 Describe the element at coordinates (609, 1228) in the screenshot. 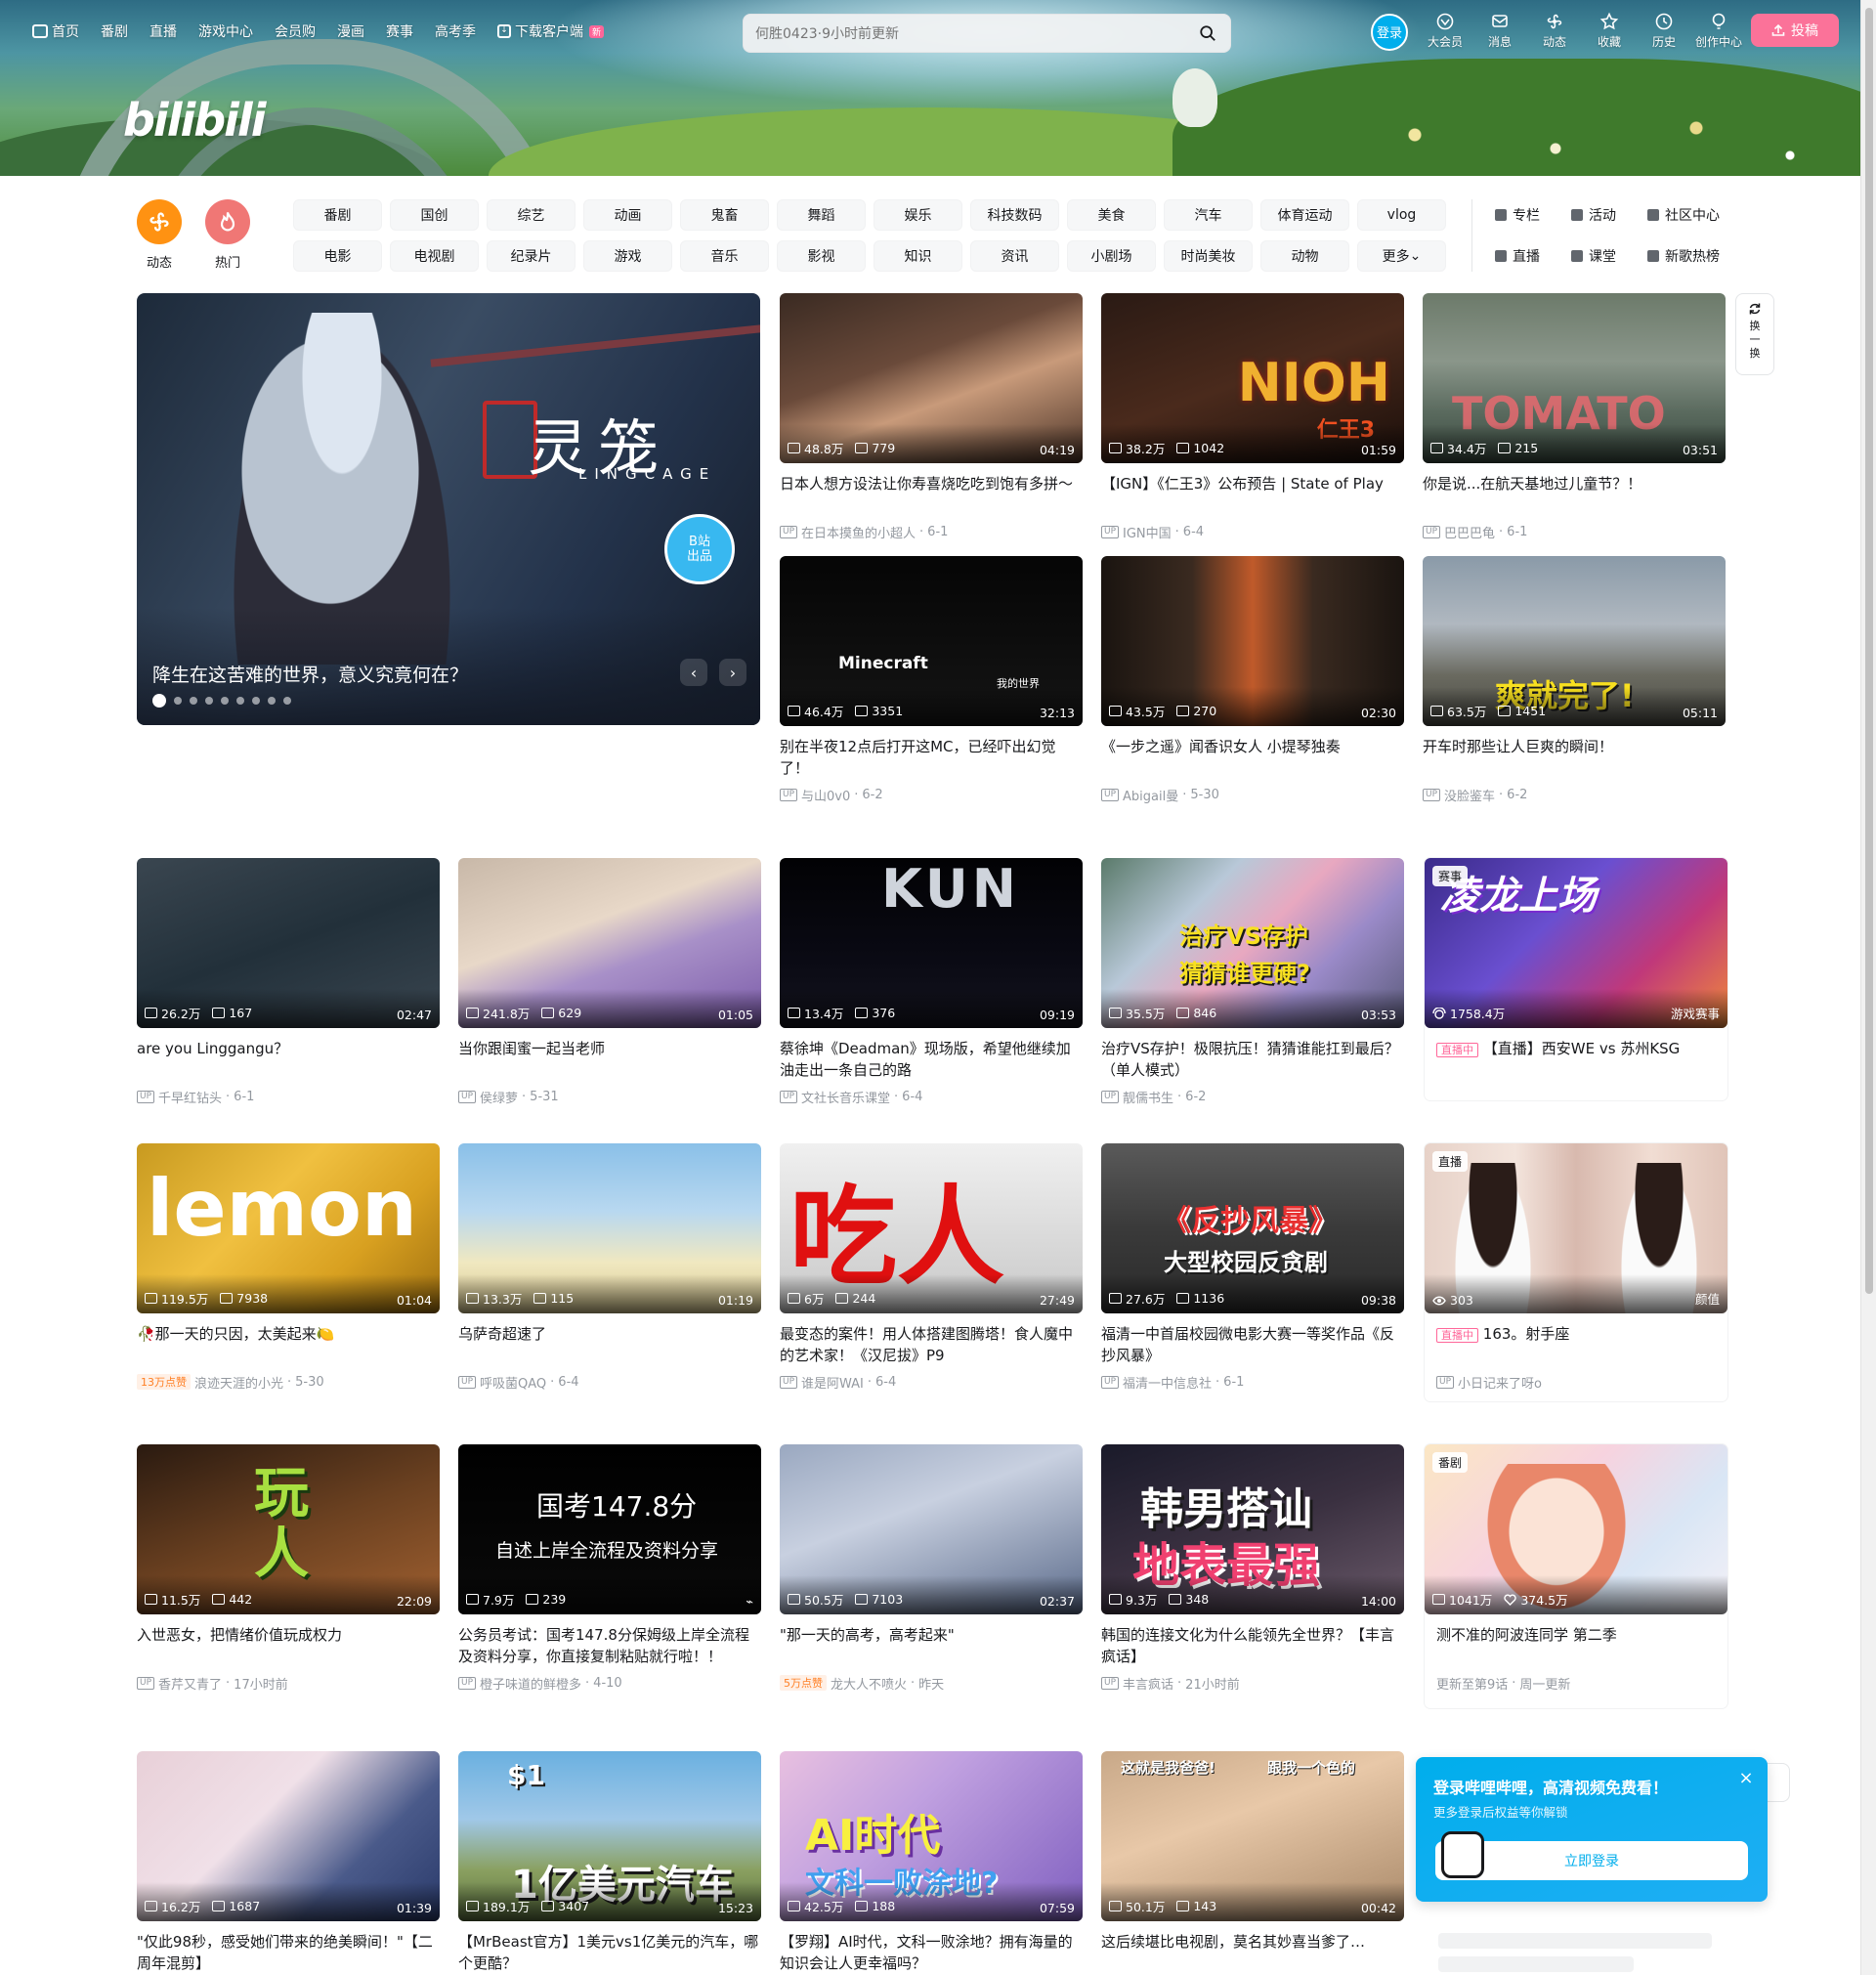

I see `video-thumbnail: 13.3万 115 01:19` at that location.